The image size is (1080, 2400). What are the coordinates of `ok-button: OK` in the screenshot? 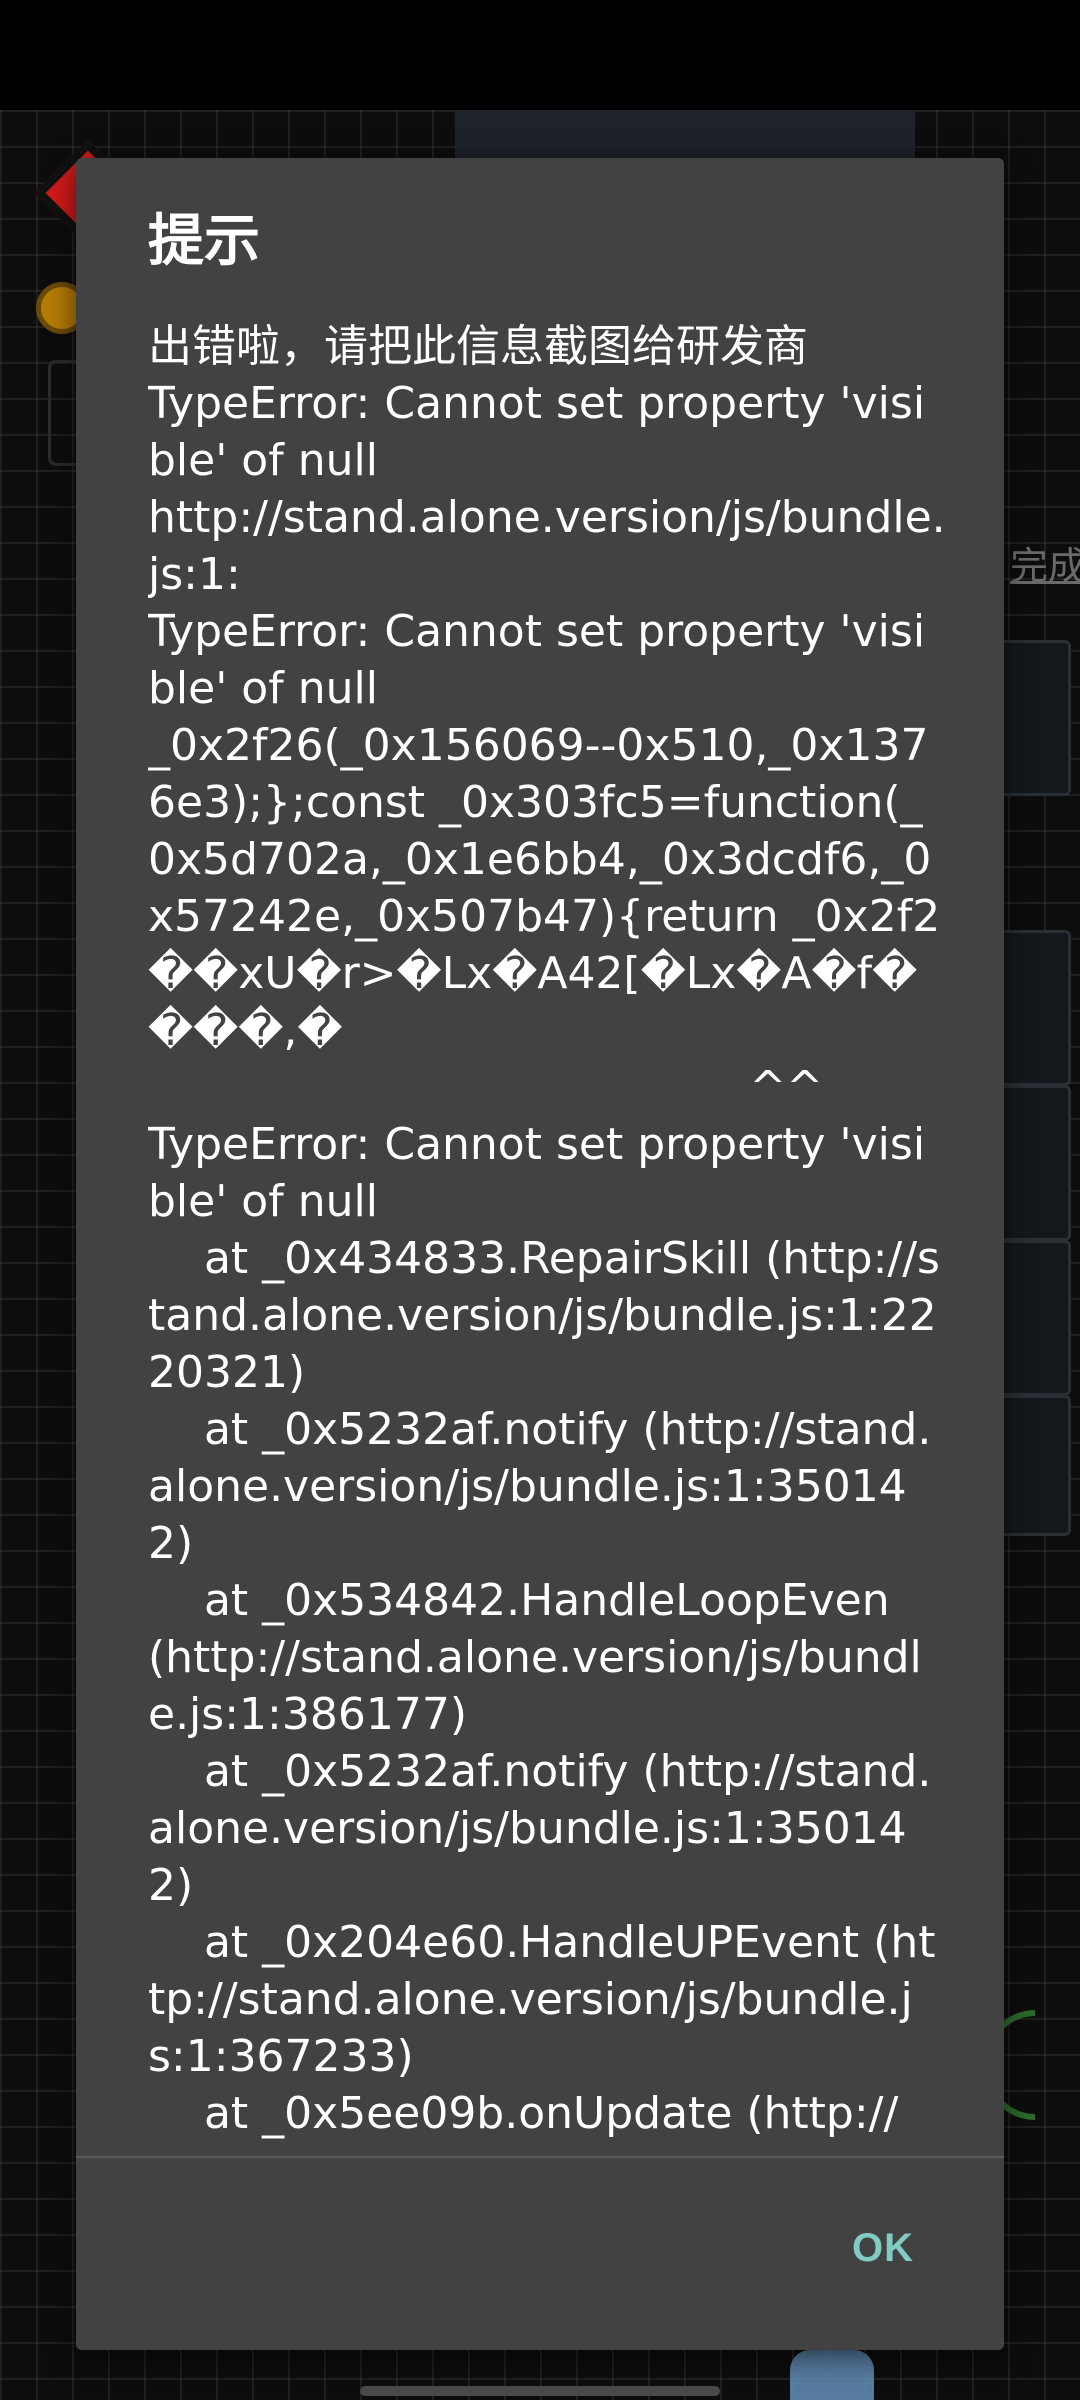 It's located at (883, 2248).